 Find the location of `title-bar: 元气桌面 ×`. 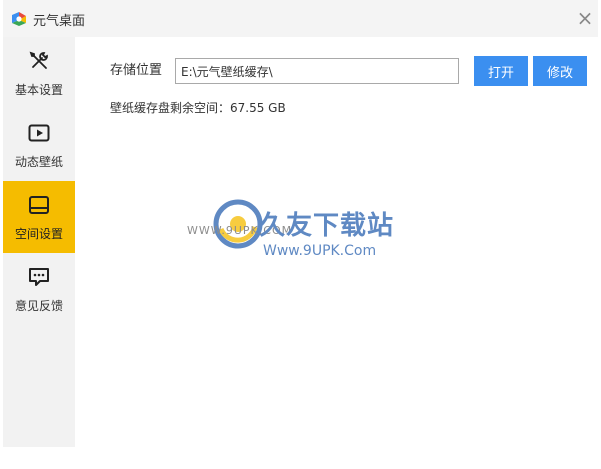

title-bar: 元气桌面 × is located at coordinates (300, 18).